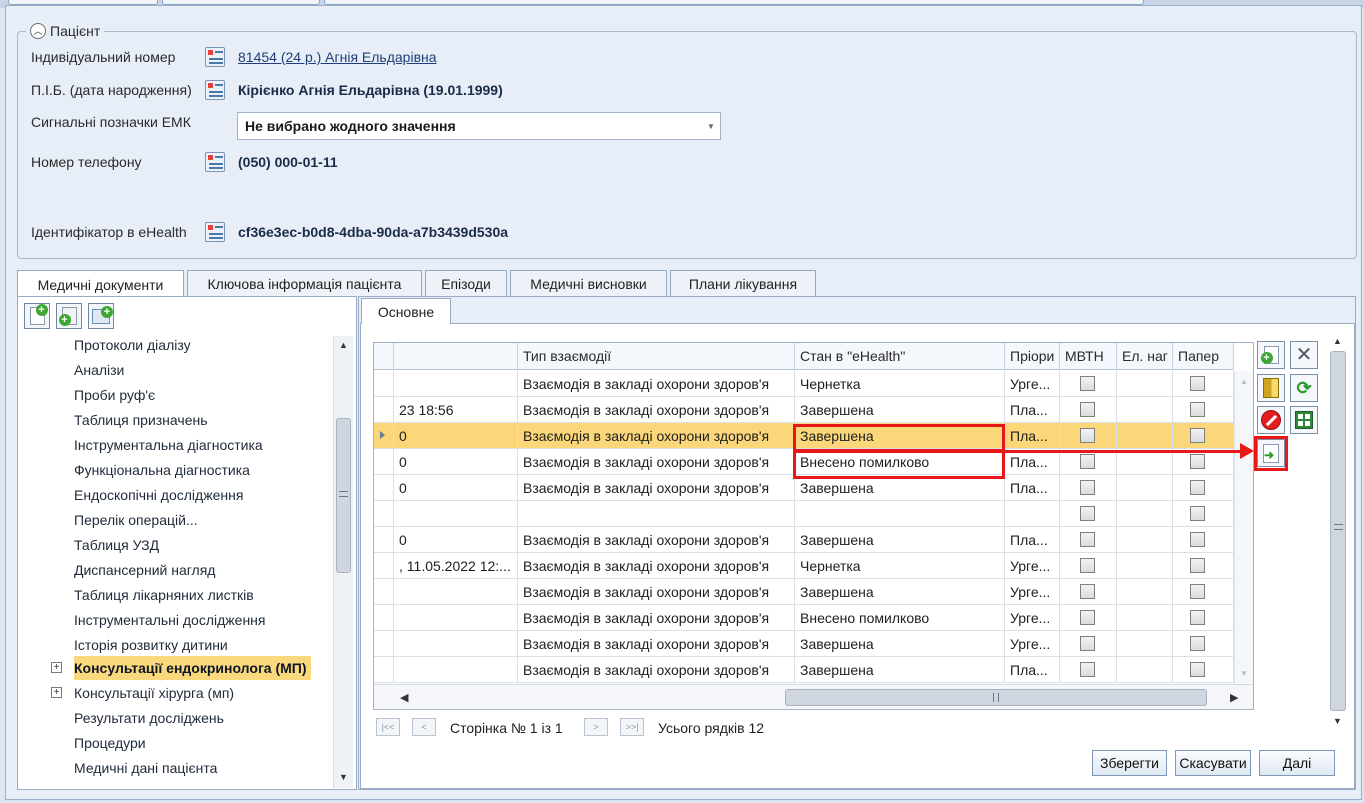 The image size is (1364, 803). I want to click on tree-item: Ендоскопічні дослідження, so click(158, 495).